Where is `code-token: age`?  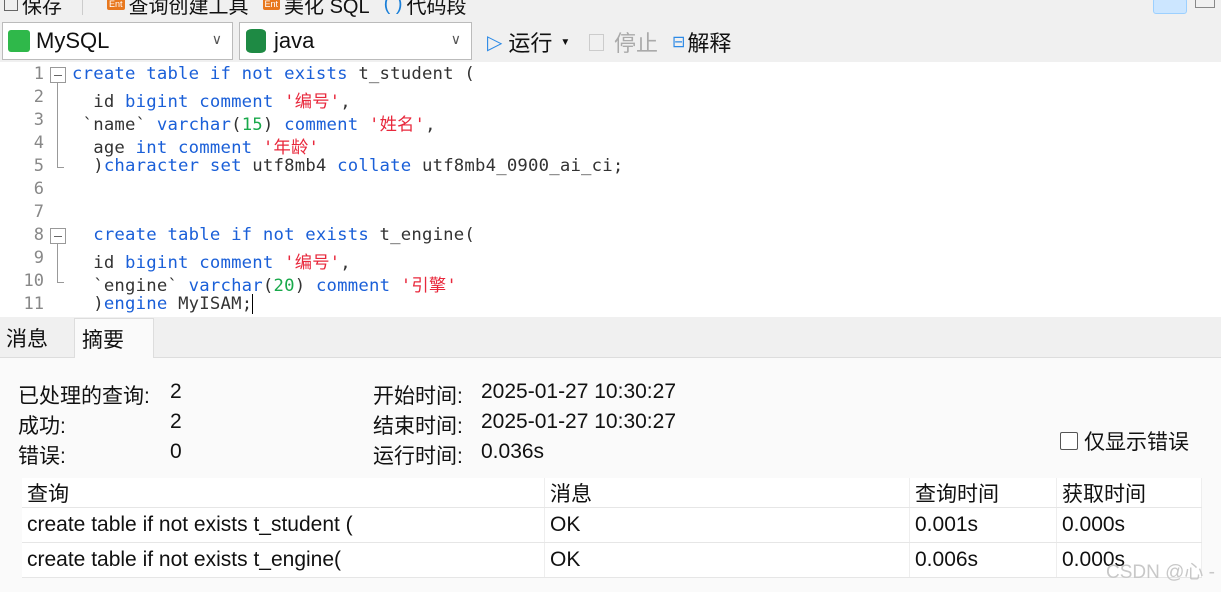 code-token: age is located at coordinates (104, 148).